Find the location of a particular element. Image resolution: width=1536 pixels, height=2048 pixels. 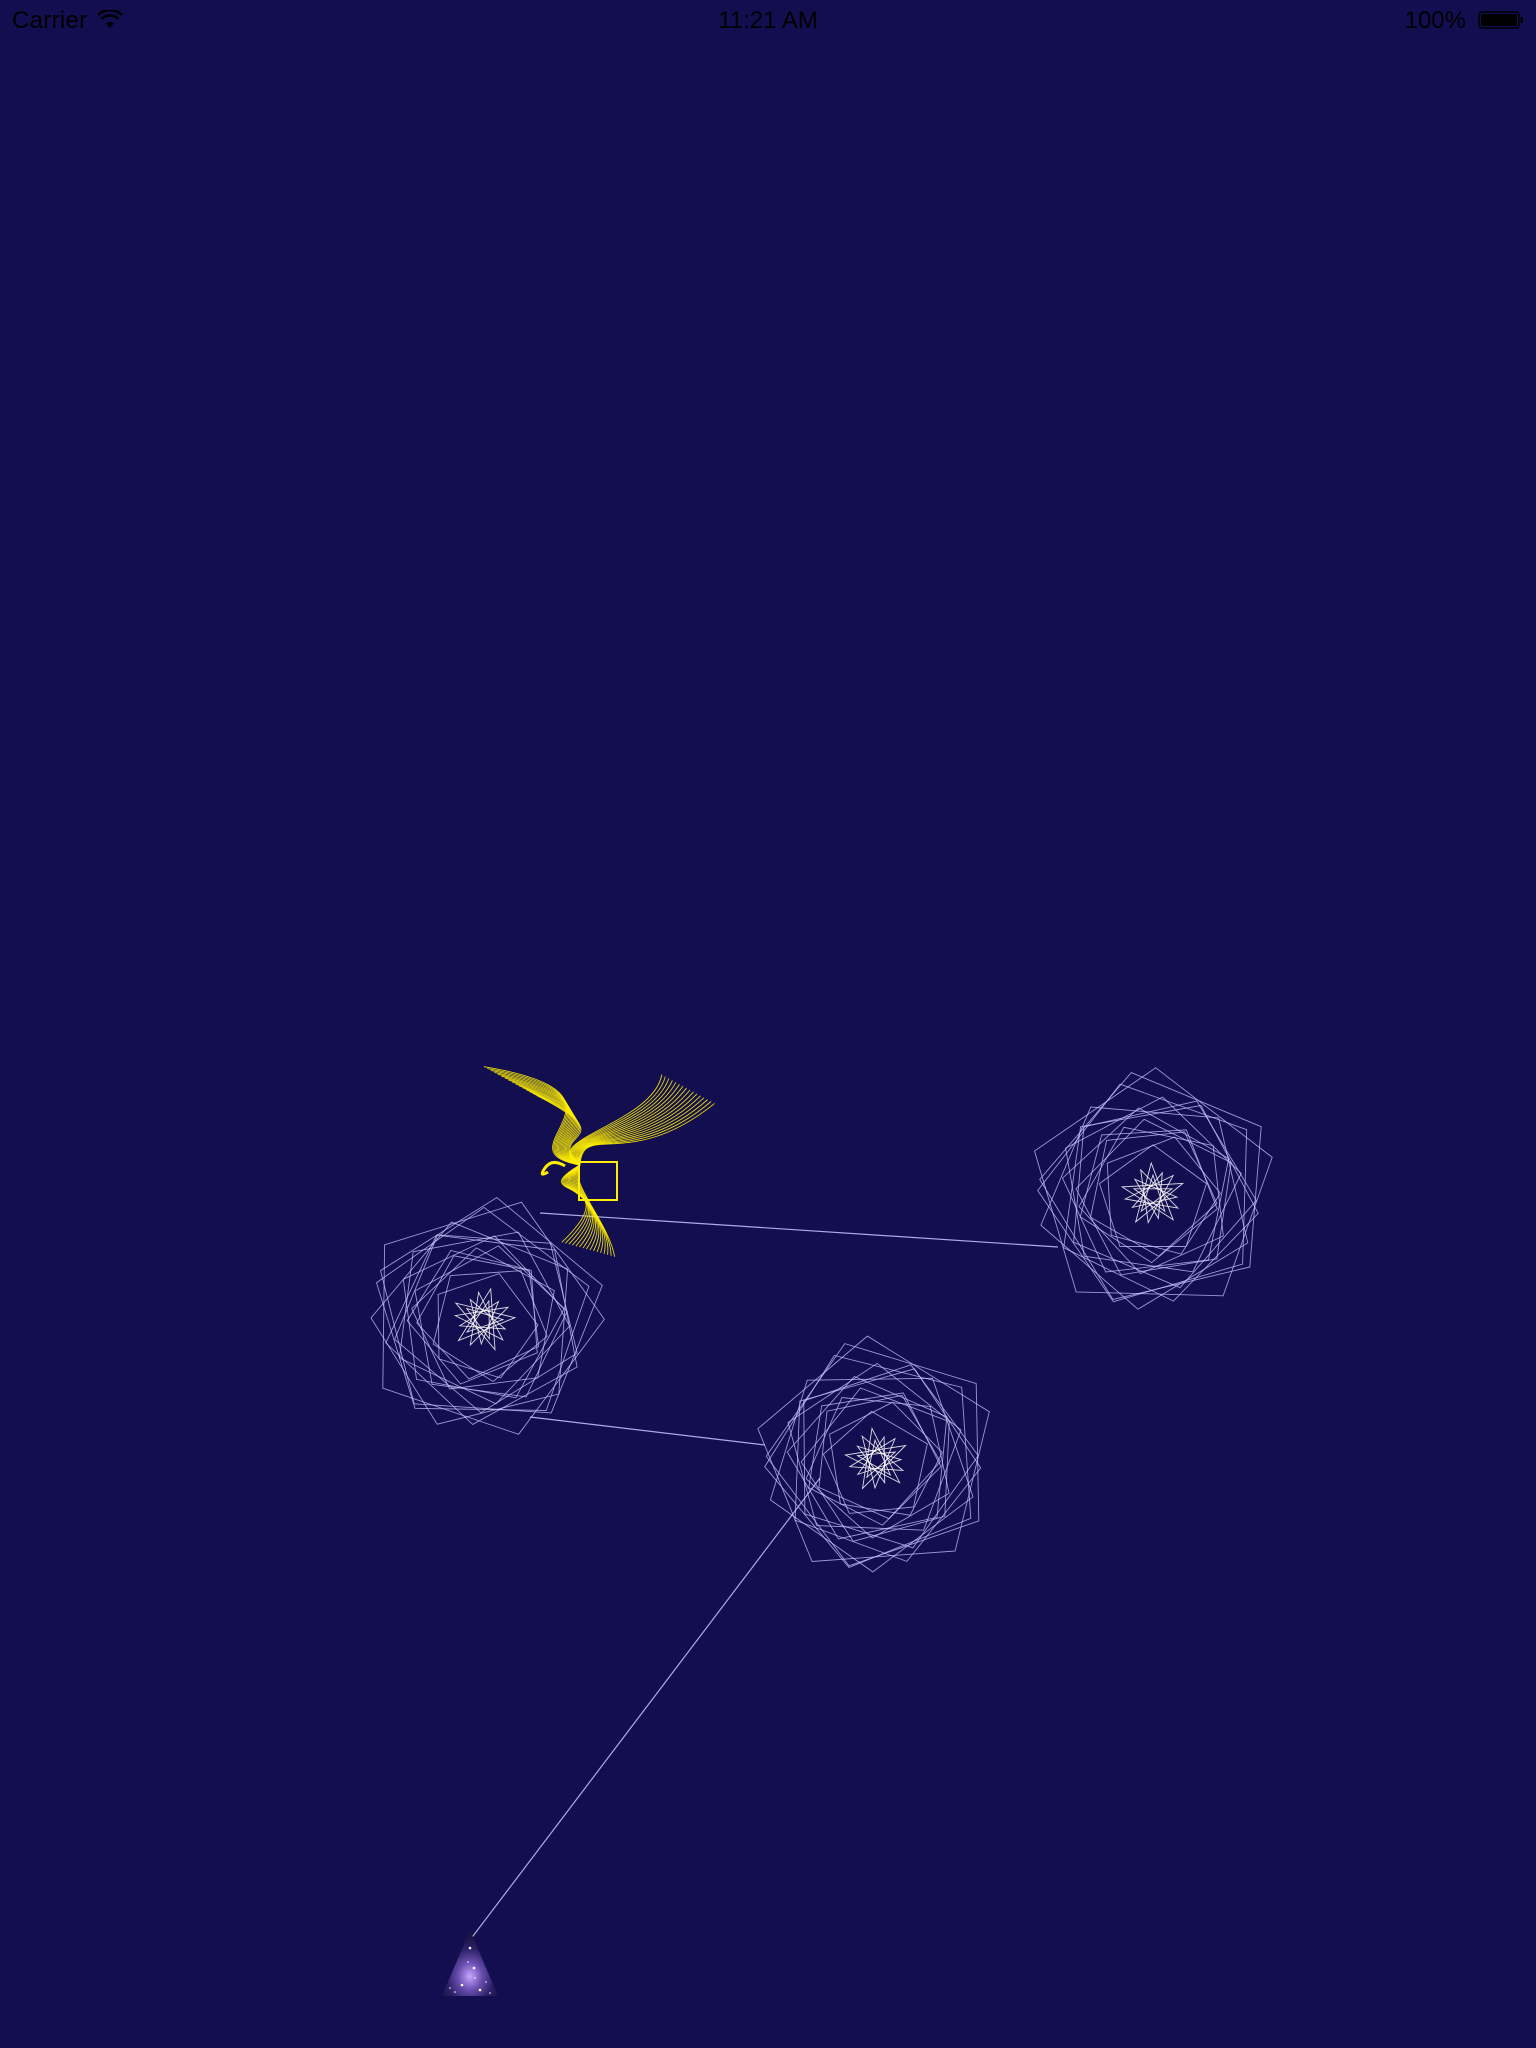

battery-icon is located at coordinates (1500, 20).